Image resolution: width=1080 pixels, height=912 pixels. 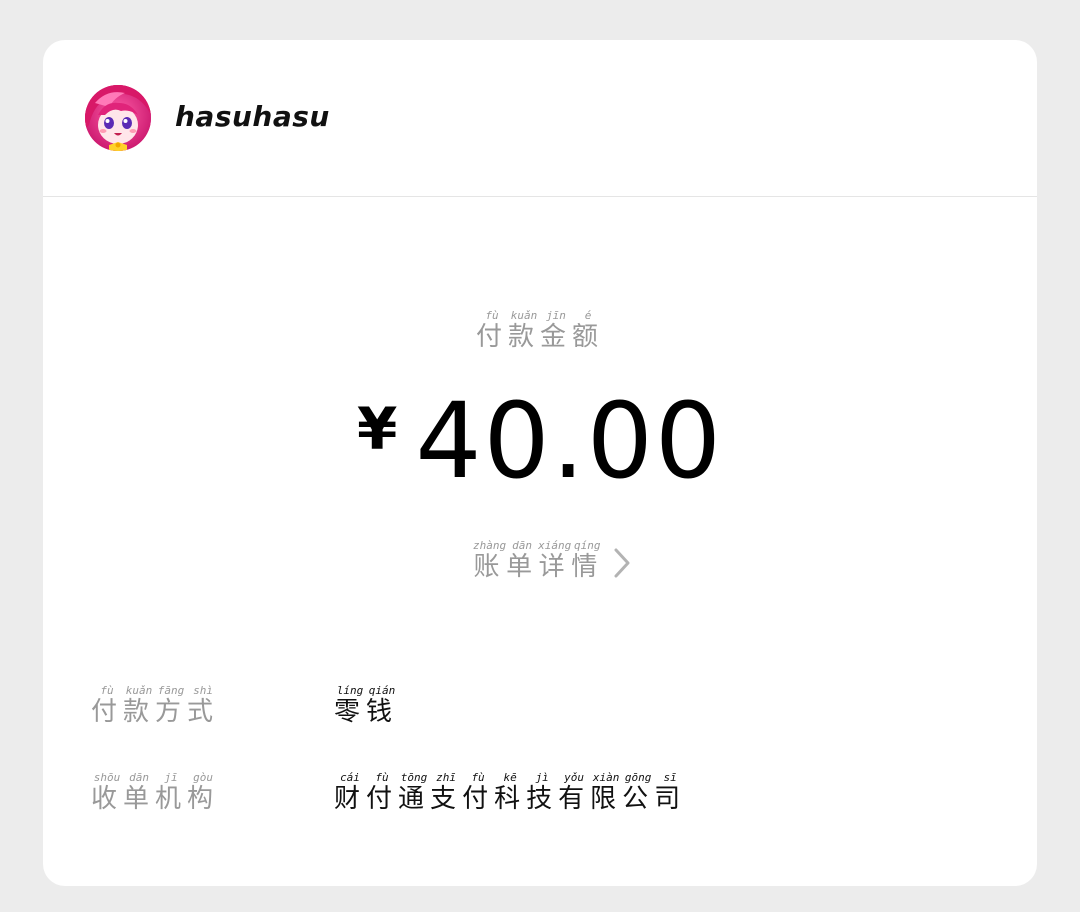 What do you see at coordinates (588, 330) in the screenshot?
I see `pinyin-char: 额é` at bounding box center [588, 330].